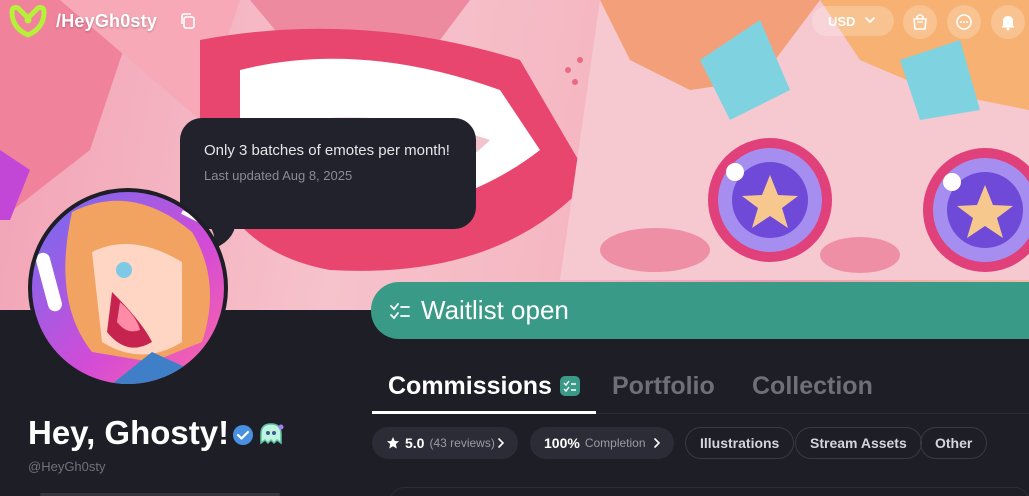 The image size is (1029, 496). I want to click on commissions-tab-badge, so click(570, 386).